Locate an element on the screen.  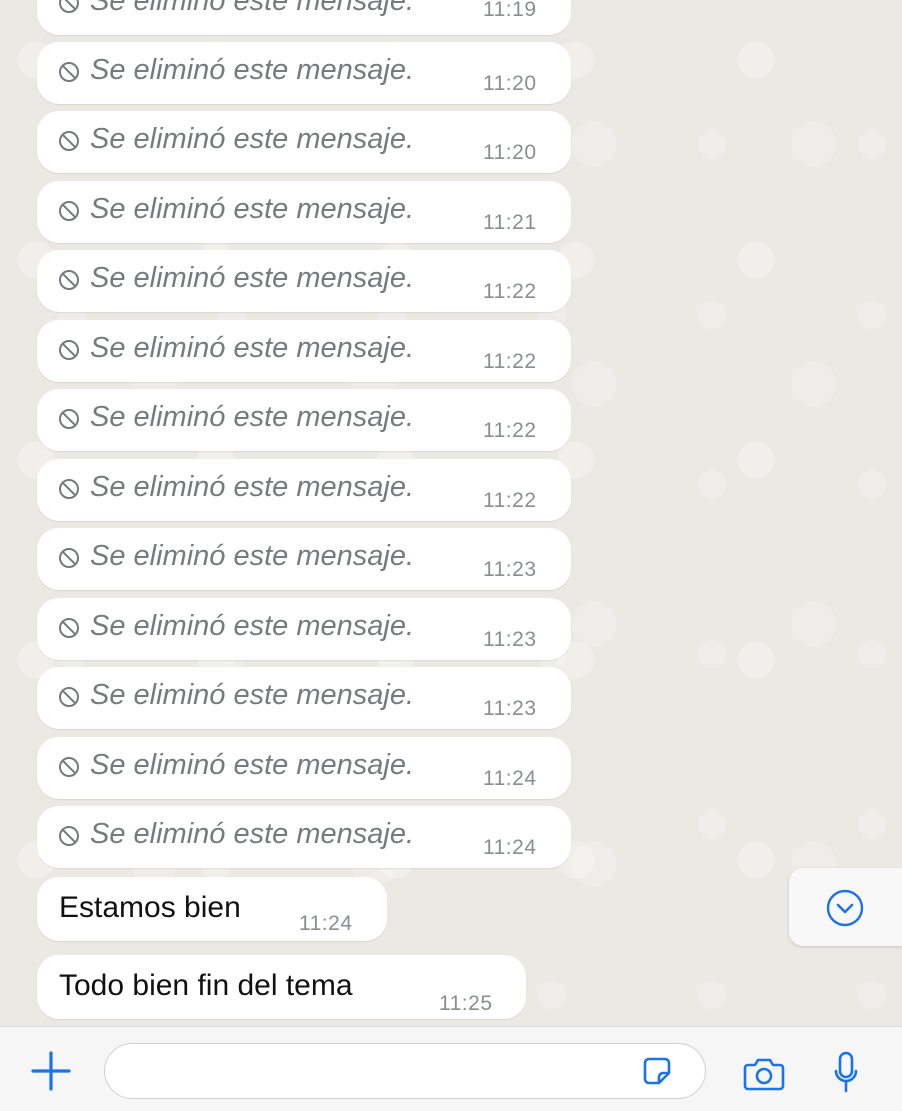
sticker-icon is located at coordinates (657, 1071).